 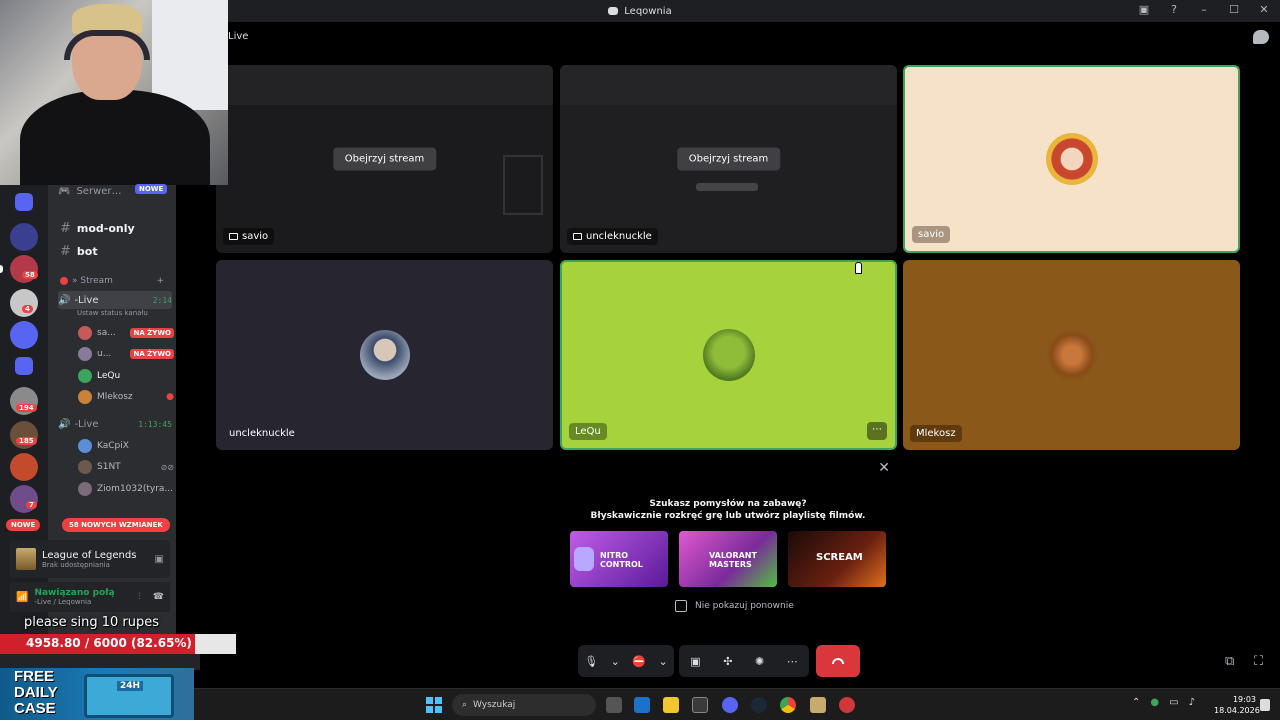 What do you see at coordinates (126, 376) in the screenshot?
I see `voice-user: LeQu` at bounding box center [126, 376].